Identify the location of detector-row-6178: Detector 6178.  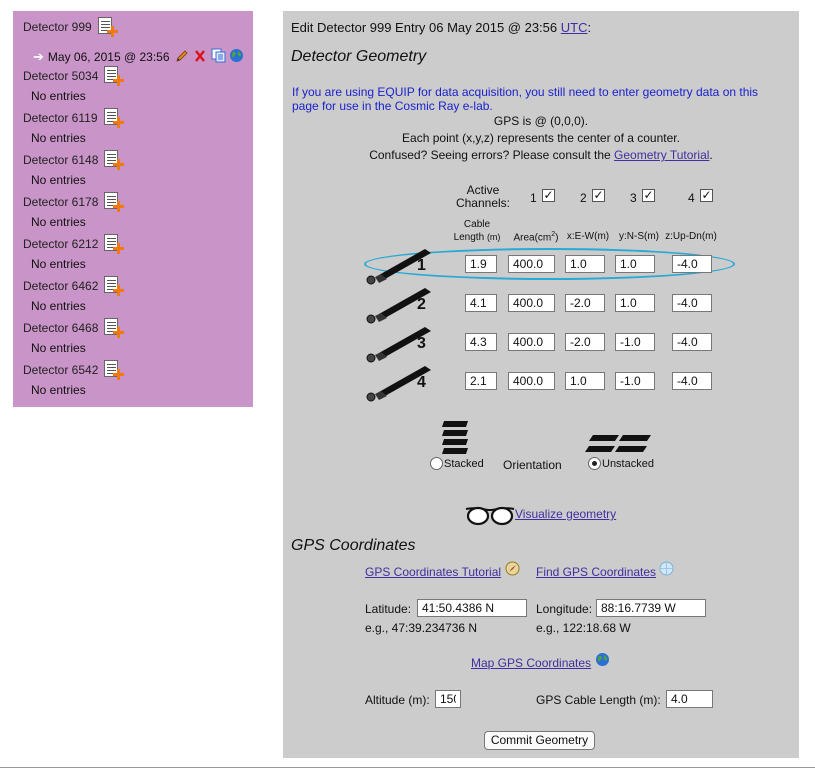
(74, 202).